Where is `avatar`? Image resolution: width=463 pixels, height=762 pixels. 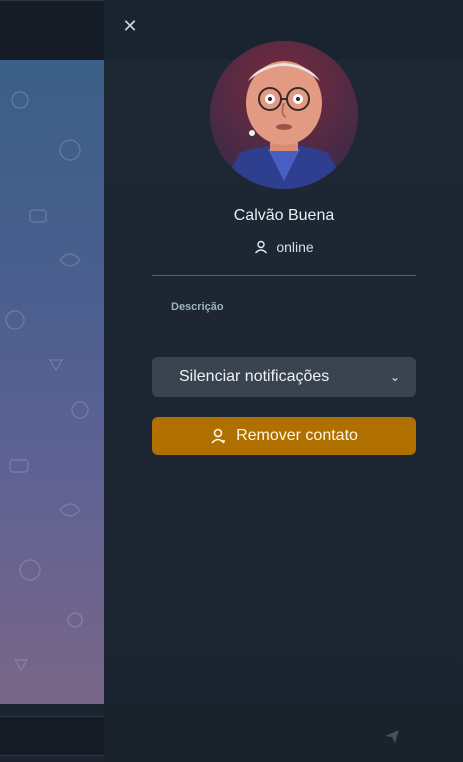 avatar is located at coordinates (284, 115).